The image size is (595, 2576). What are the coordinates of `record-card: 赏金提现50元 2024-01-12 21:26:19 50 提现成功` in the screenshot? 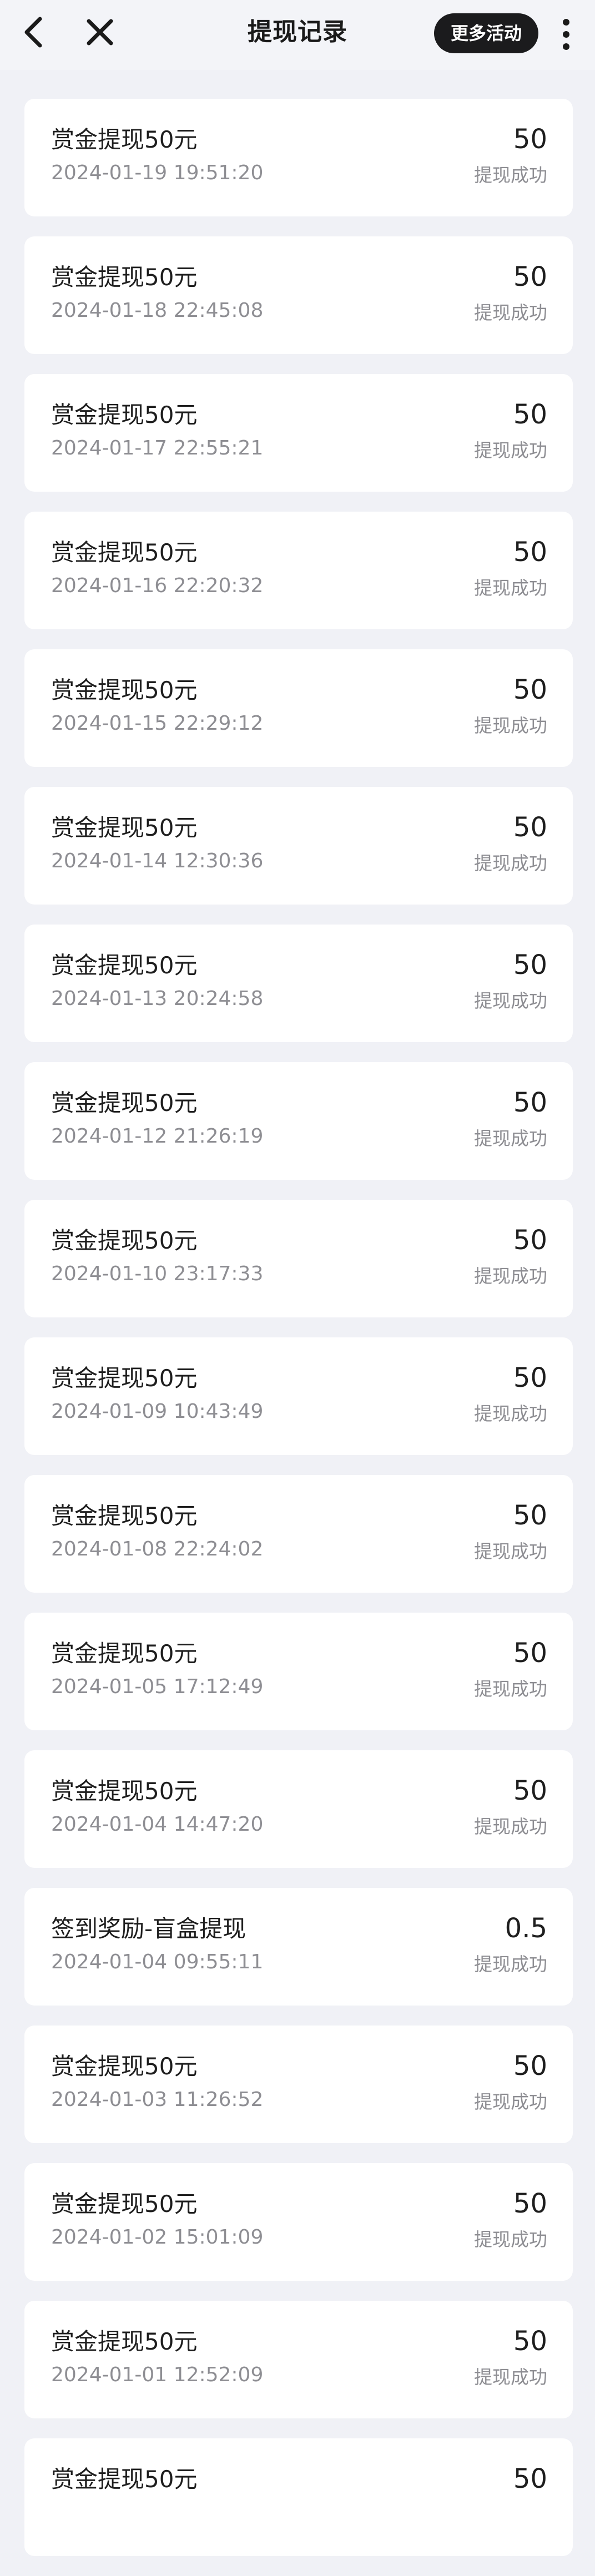 It's located at (298, 1121).